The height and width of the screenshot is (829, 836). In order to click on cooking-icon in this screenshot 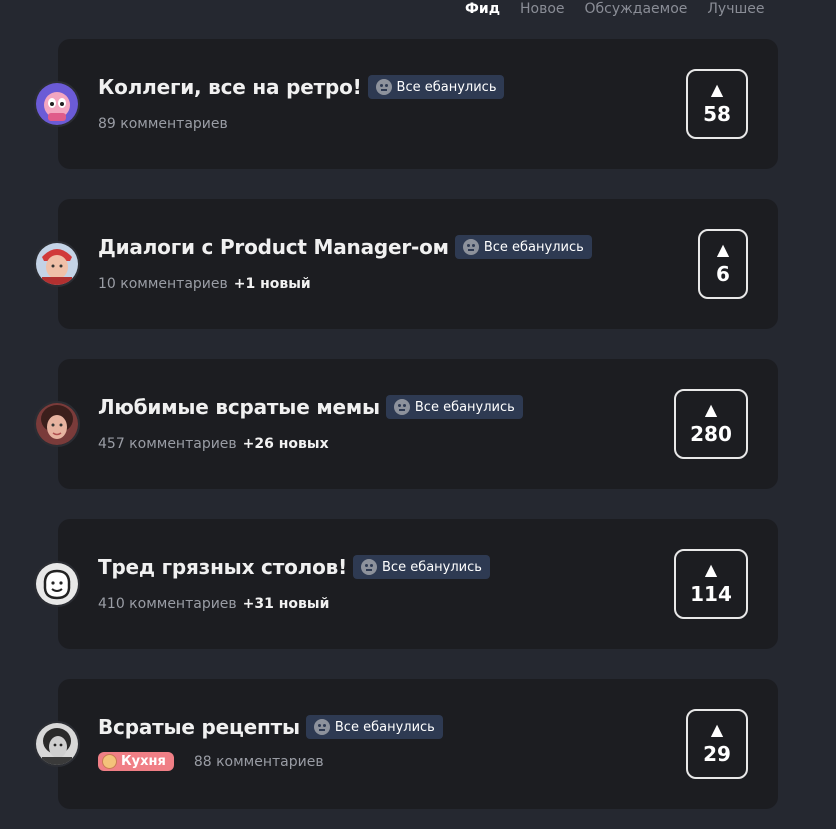, I will do `click(109, 761)`.